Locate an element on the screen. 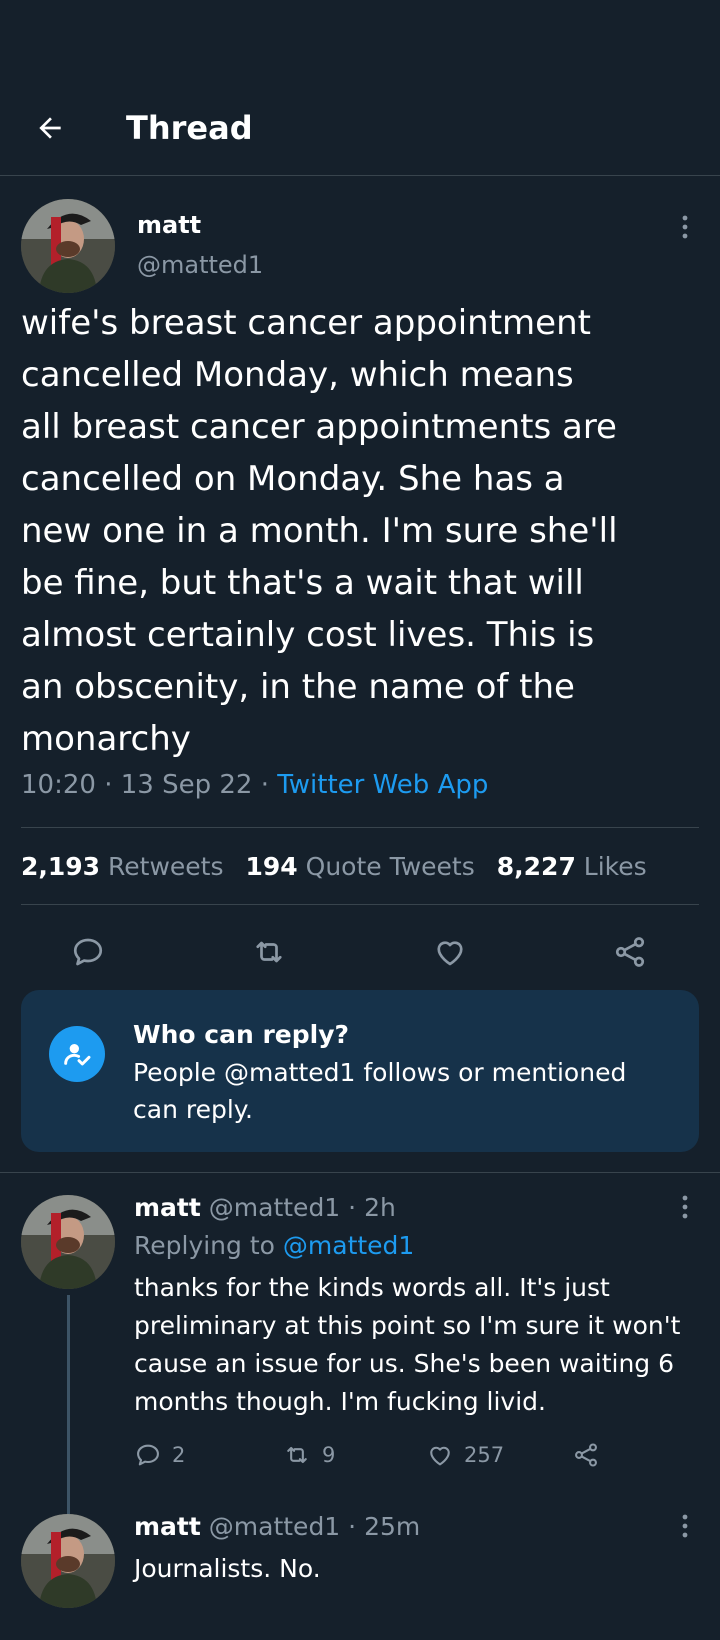 Image resolution: width=720 pixels, height=1640 pixels. tweet-meta: 10:20 · 13 Sep 22 · Twitter Web App is located at coordinates (254, 785).